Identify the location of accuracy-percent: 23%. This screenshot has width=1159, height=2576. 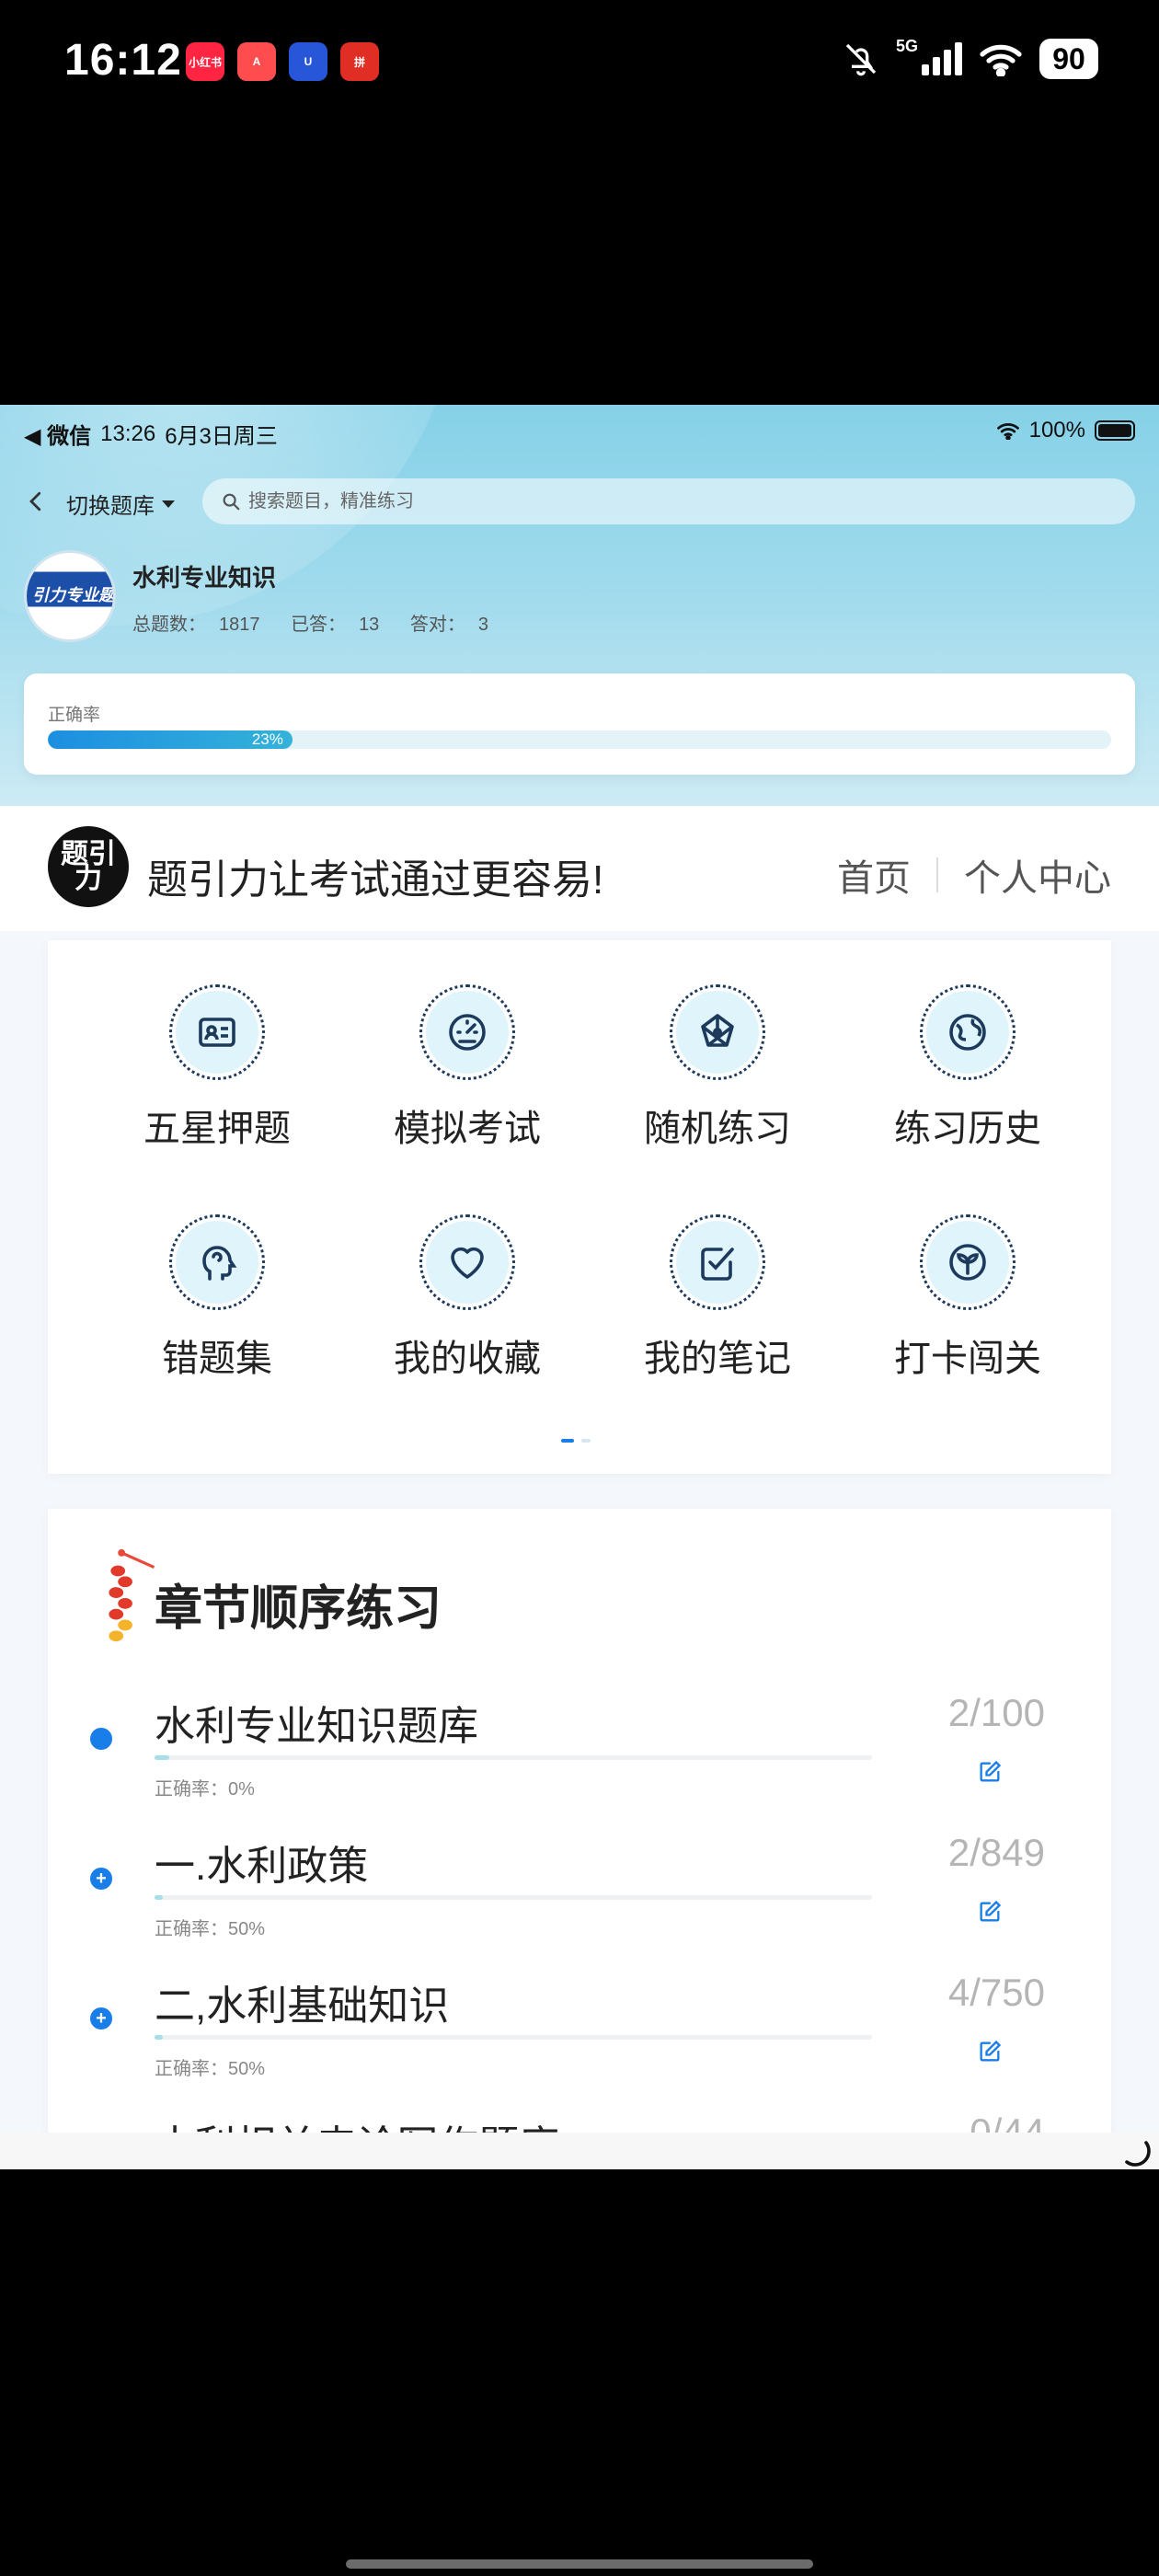
(267, 739).